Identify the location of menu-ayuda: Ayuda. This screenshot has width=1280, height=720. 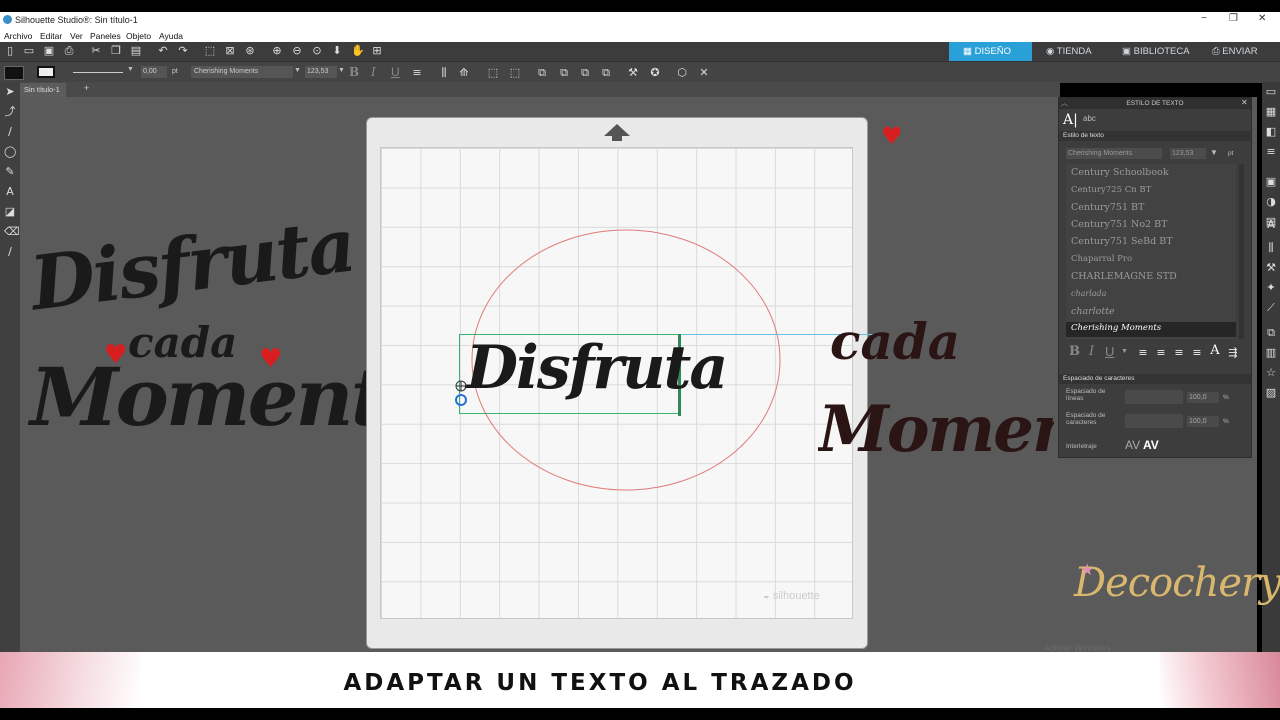
(171, 36).